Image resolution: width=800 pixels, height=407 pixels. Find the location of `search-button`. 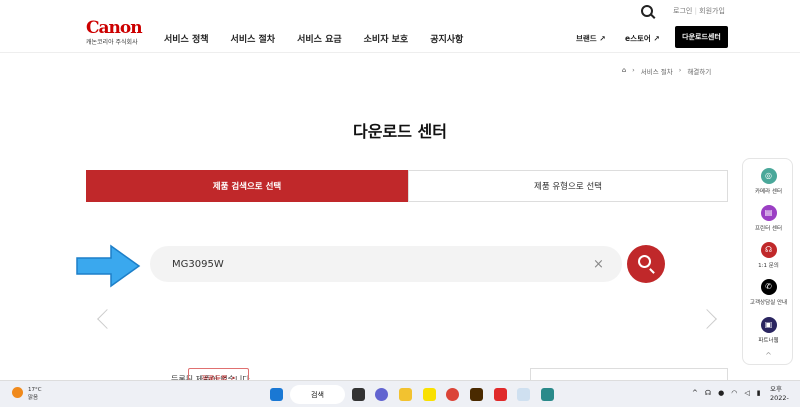

search-button is located at coordinates (646, 264).